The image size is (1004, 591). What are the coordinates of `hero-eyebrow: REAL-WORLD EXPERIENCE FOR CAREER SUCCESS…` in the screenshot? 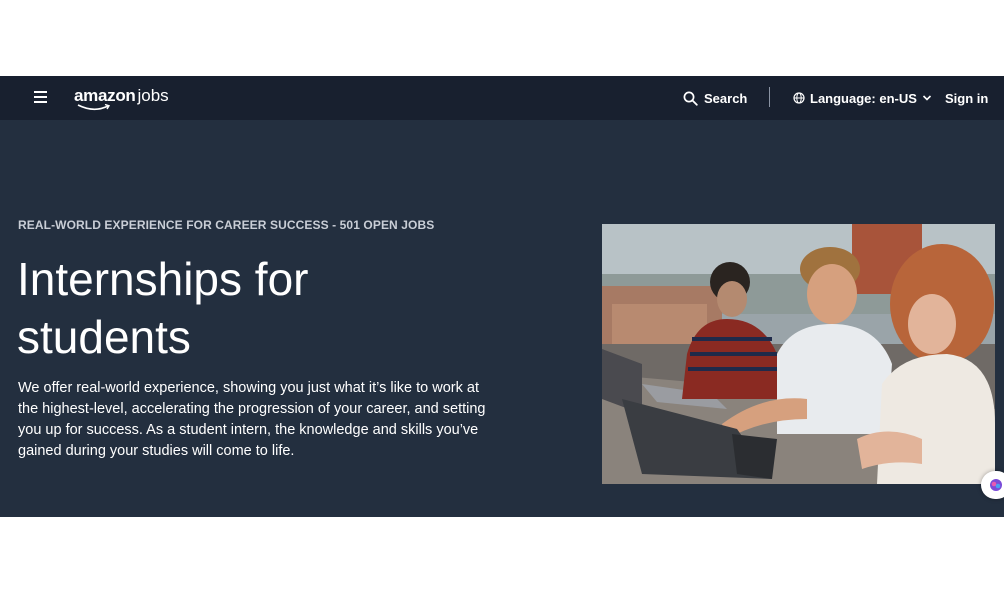 It's located at (226, 225).